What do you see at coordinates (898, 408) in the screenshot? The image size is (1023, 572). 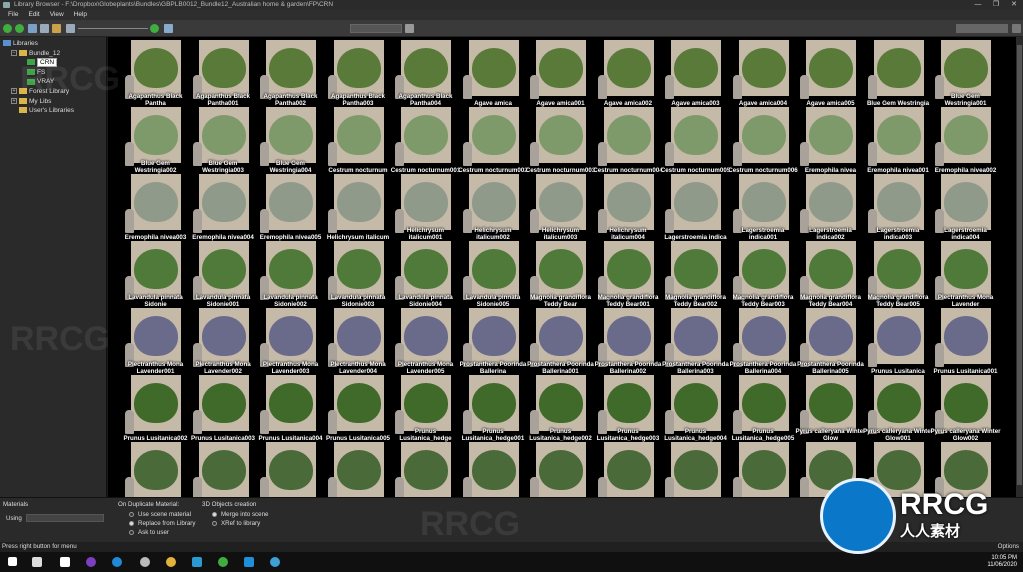 I see `thumbnail-tile: Pyrus calleryana Winter Glow001` at bounding box center [898, 408].